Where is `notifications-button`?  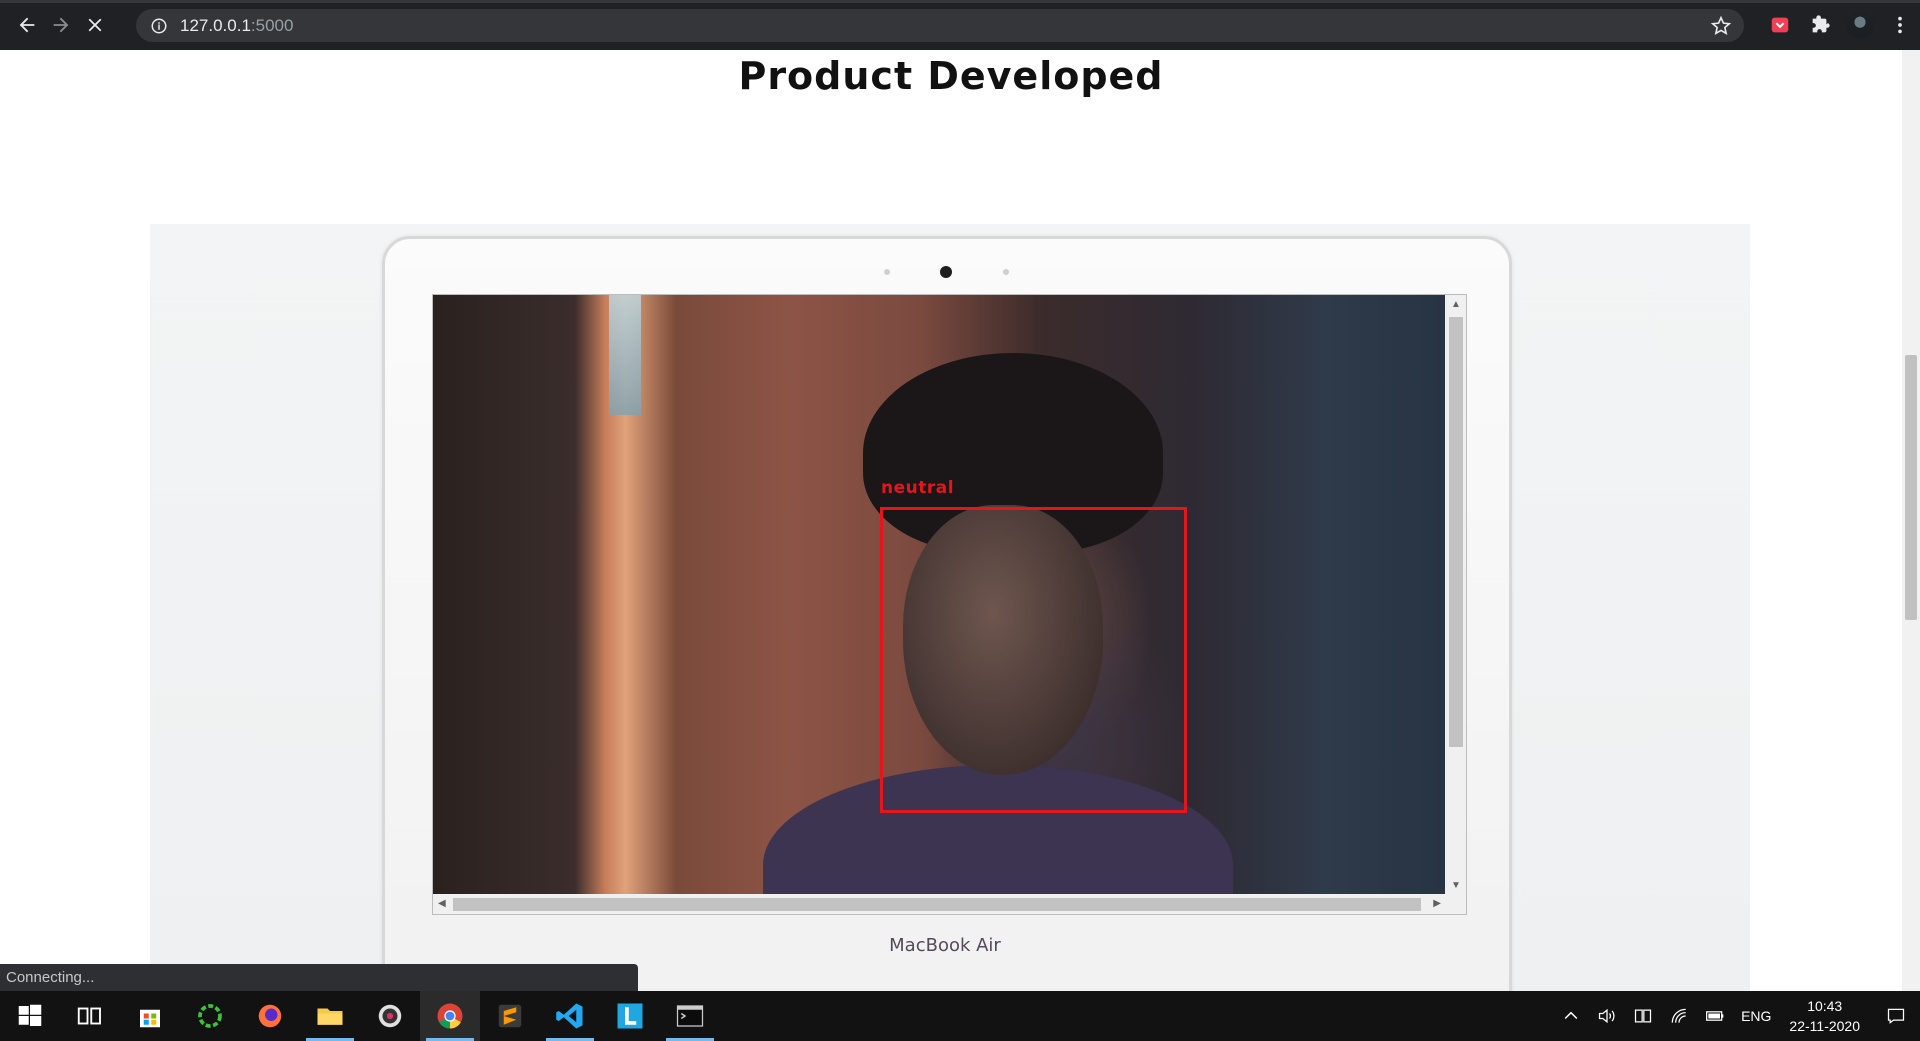
notifications-button is located at coordinates (1896, 1016).